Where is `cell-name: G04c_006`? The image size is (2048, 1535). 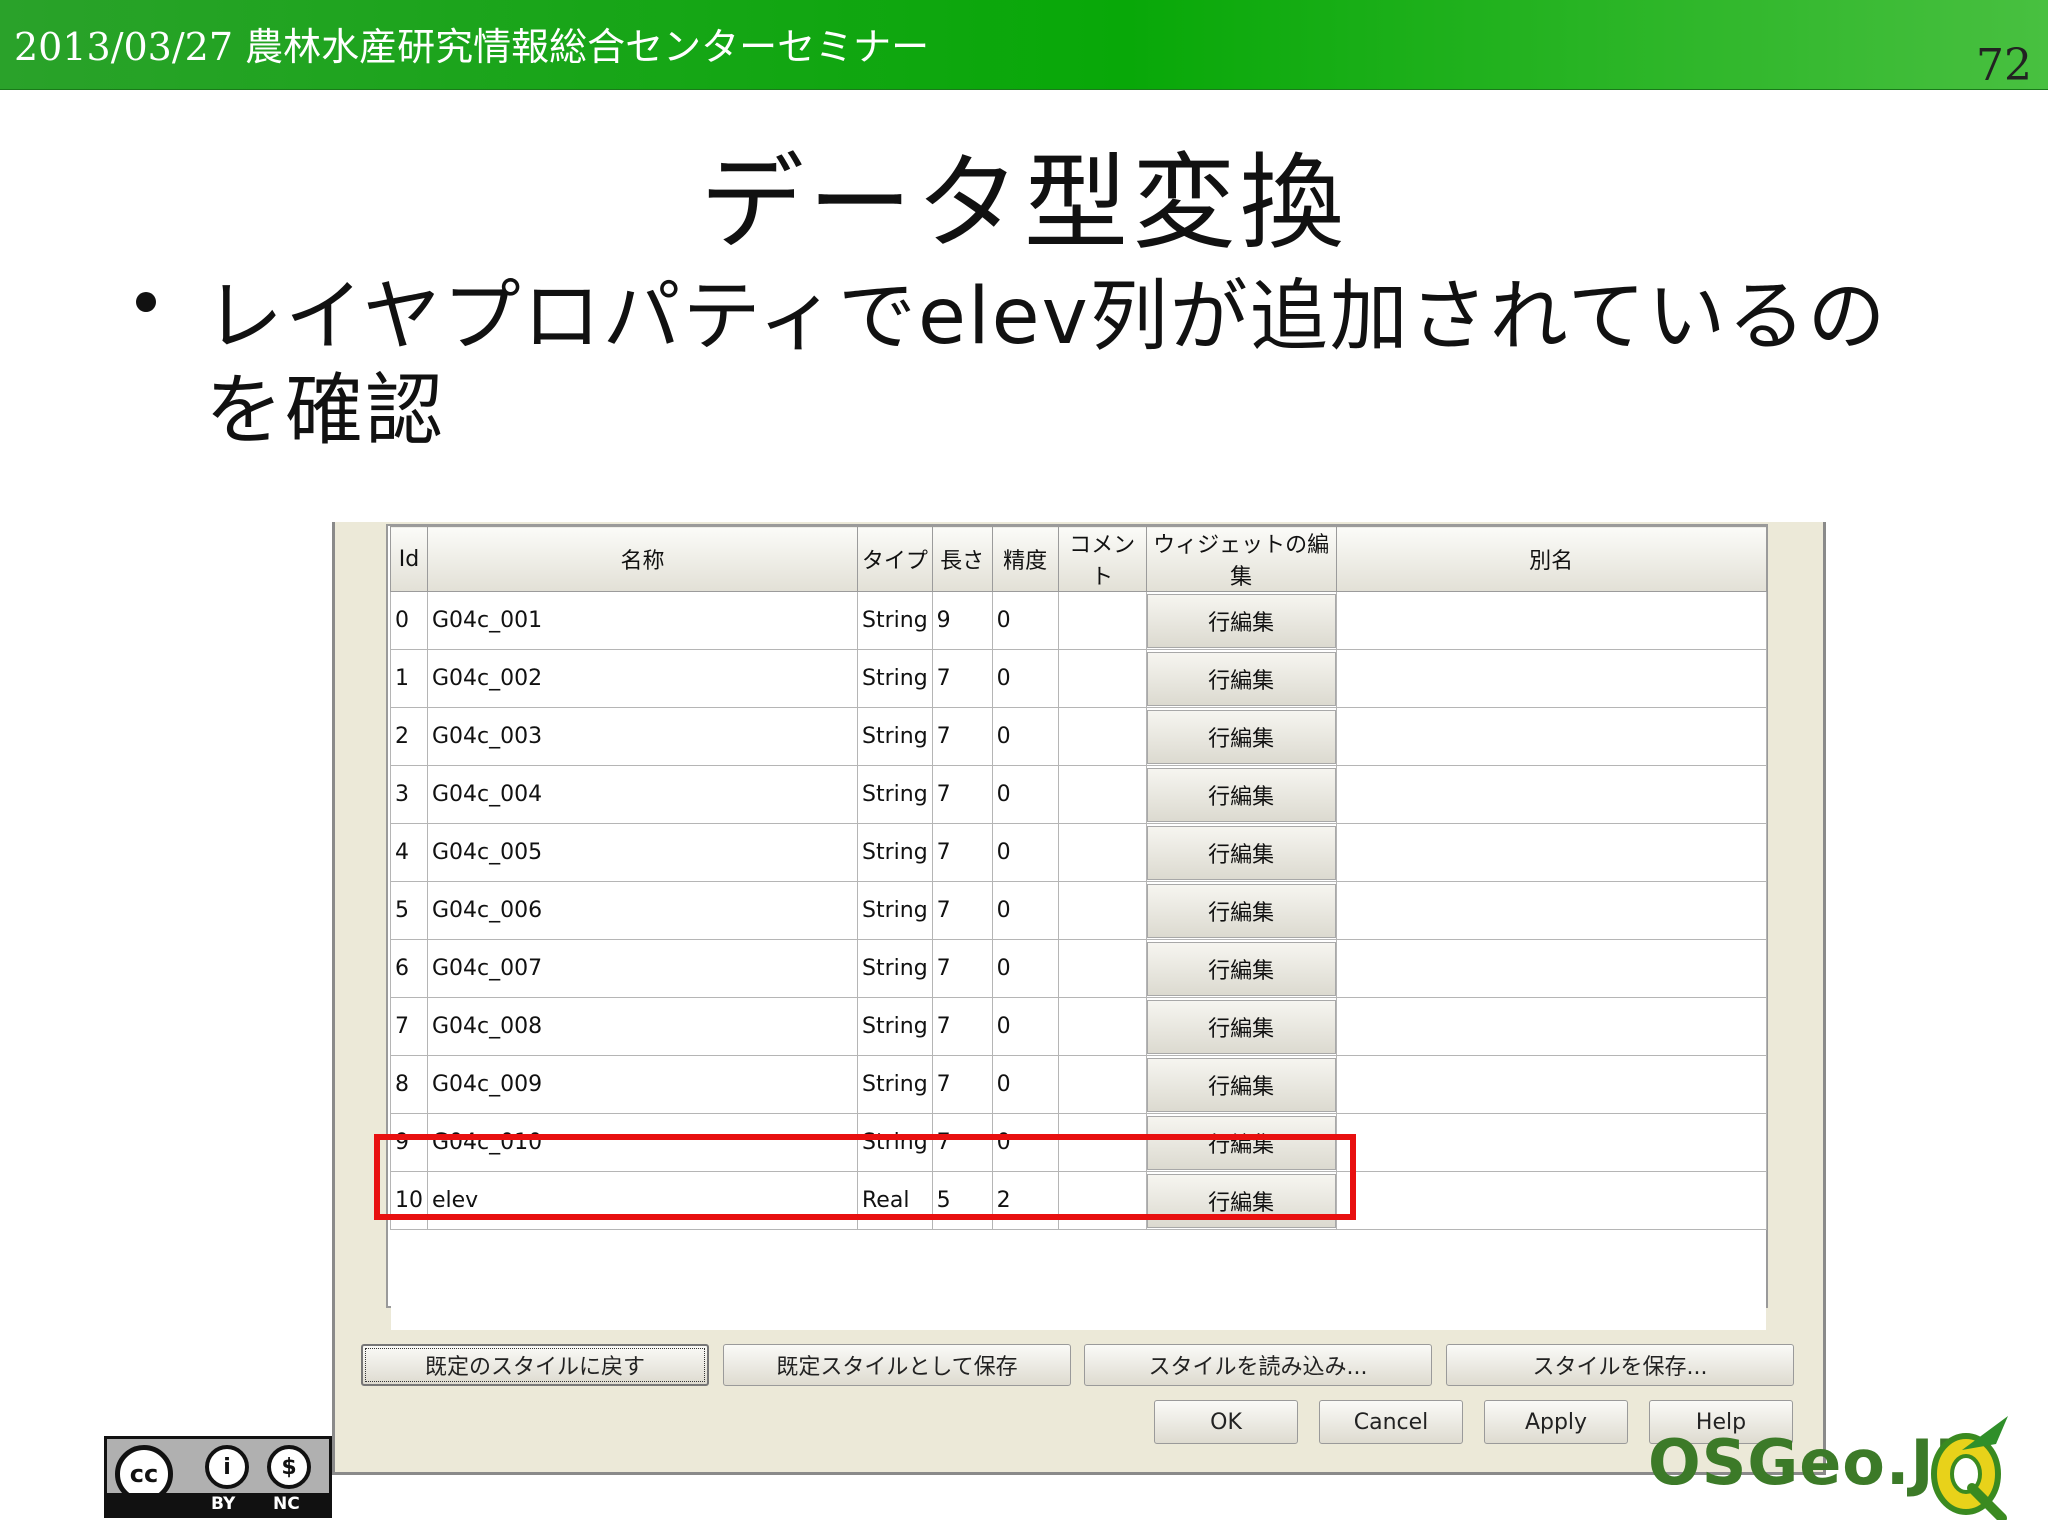
cell-name: G04c_006 is located at coordinates (642, 910).